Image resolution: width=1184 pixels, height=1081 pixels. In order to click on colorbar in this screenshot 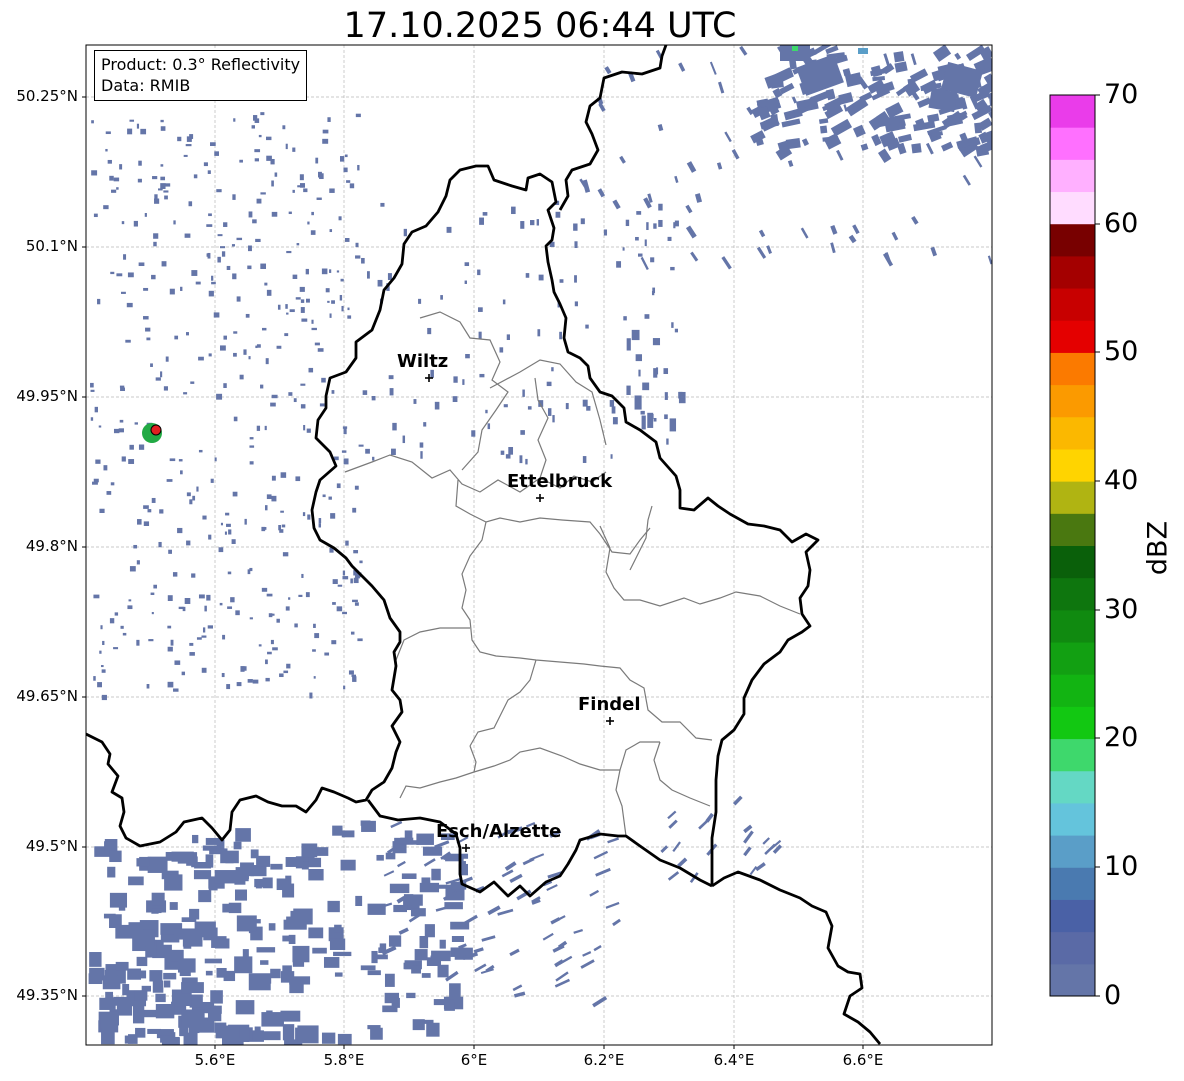, I will do `click(1072, 546)`.